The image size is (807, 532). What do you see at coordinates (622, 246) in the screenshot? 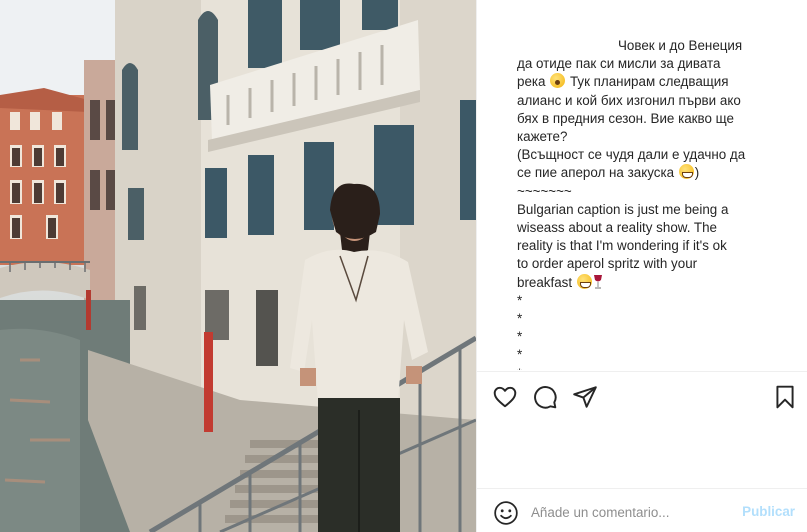
I see `caption-line: reality is that I'm wondering if it's ok` at bounding box center [622, 246].